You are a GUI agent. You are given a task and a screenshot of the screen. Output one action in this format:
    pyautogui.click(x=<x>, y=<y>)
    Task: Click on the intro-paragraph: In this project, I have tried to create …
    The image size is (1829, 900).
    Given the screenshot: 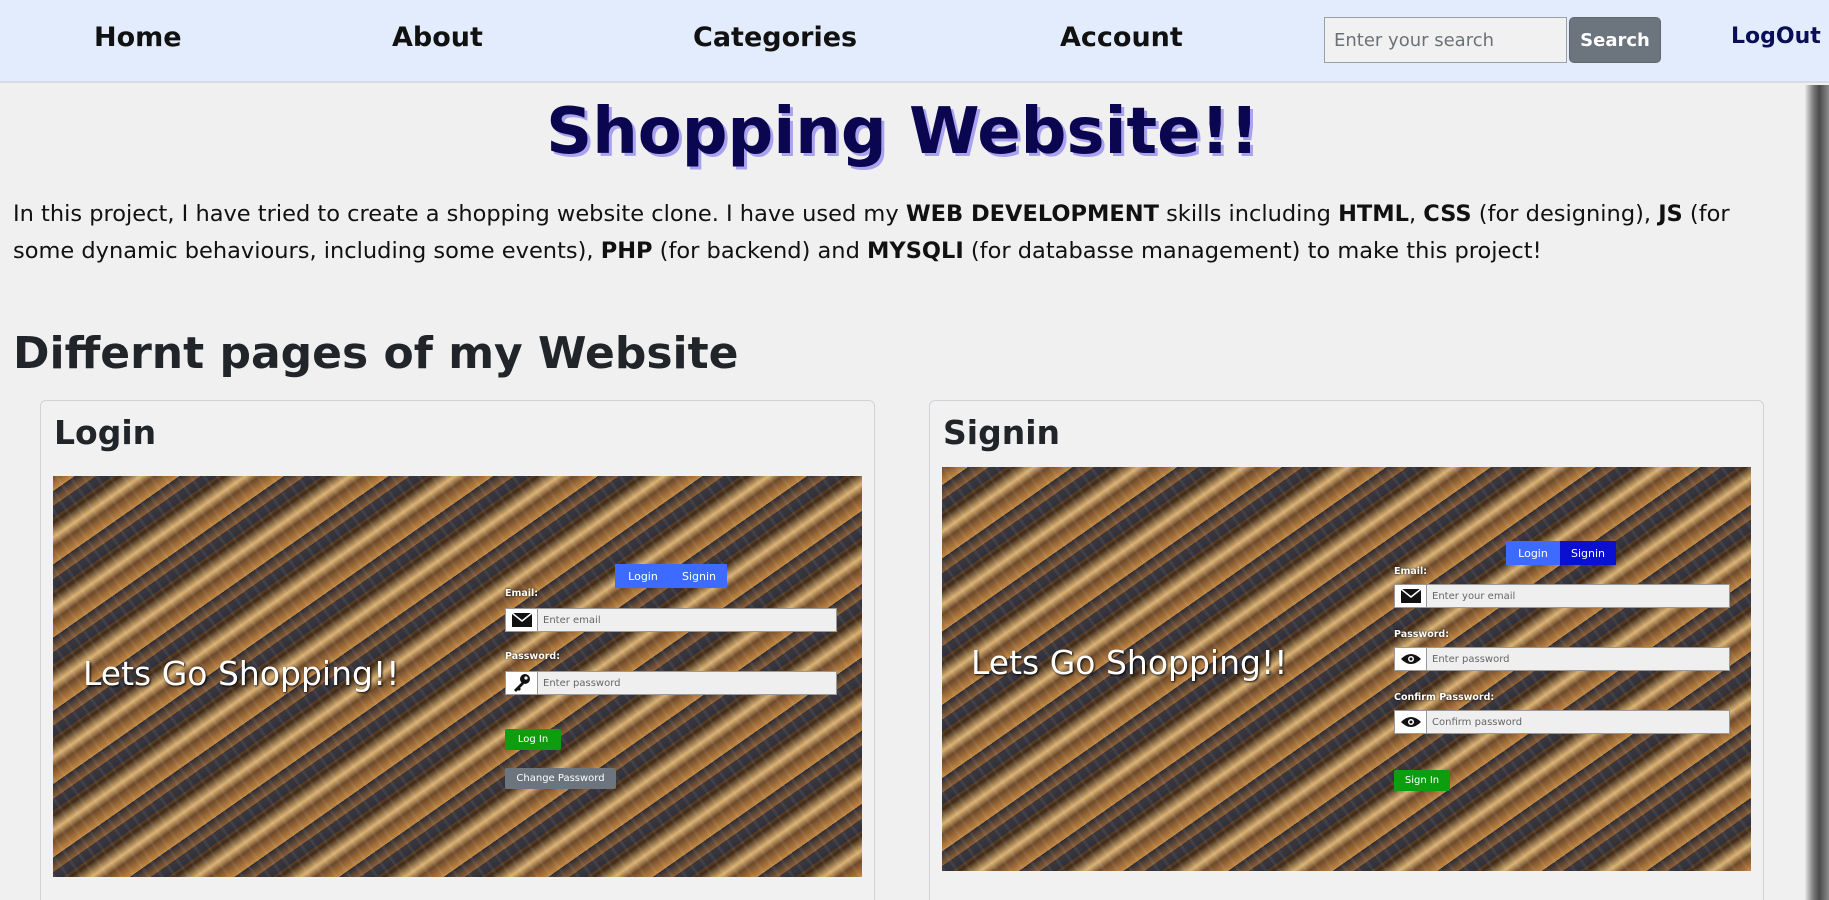 What is the action you would take?
    pyautogui.click(x=900, y=233)
    